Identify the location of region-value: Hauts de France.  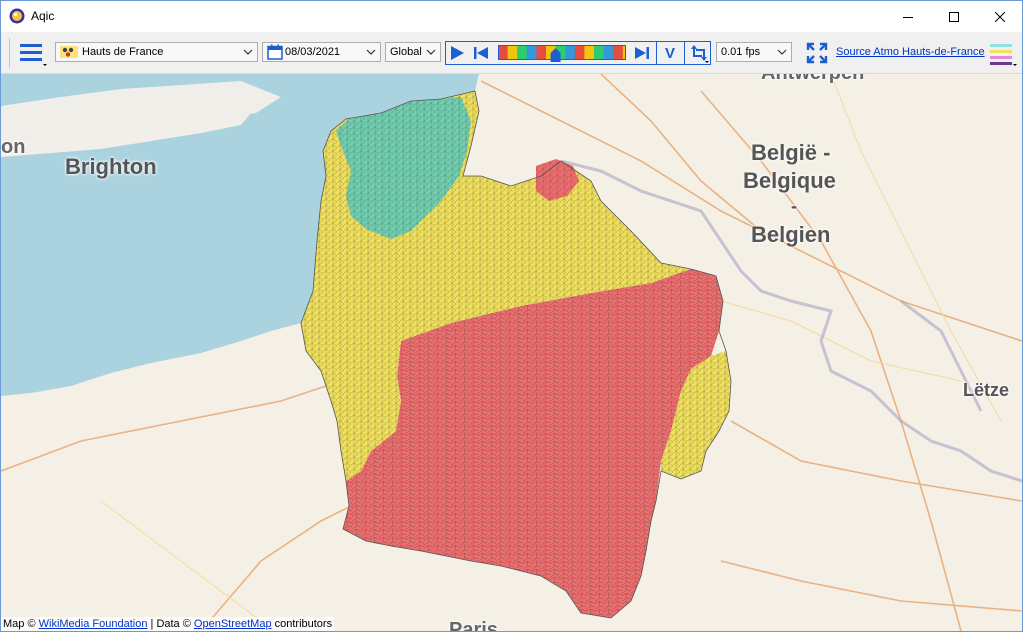
(123, 52).